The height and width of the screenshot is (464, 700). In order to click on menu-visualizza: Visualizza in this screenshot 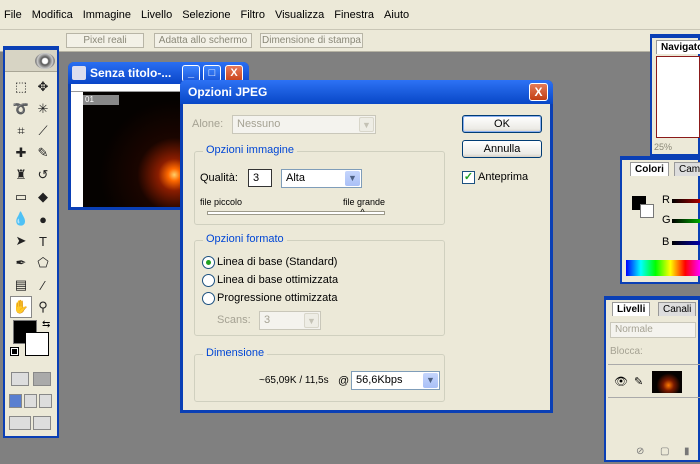, I will do `click(299, 15)`.